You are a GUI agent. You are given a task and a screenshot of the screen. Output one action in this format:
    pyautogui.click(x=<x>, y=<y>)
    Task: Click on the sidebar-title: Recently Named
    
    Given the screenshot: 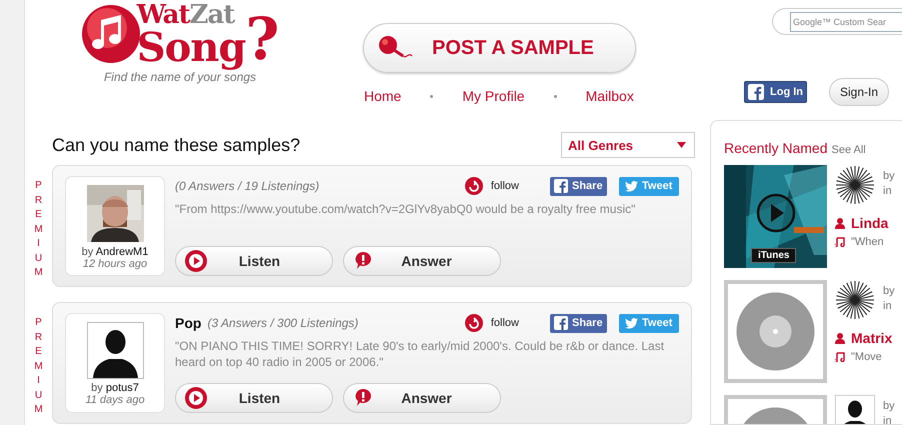 What is the action you would take?
    pyautogui.click(x=776, y=148)
    